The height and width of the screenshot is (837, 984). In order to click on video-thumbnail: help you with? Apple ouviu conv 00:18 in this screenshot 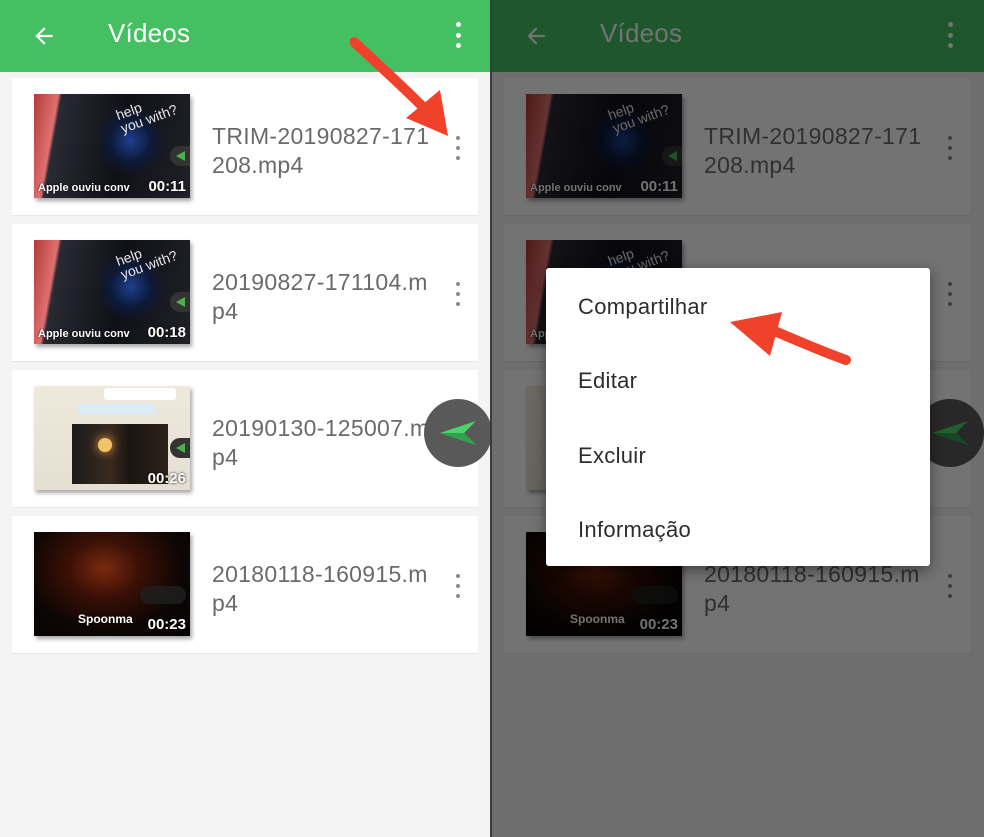, I will do `click(112, 292)`.